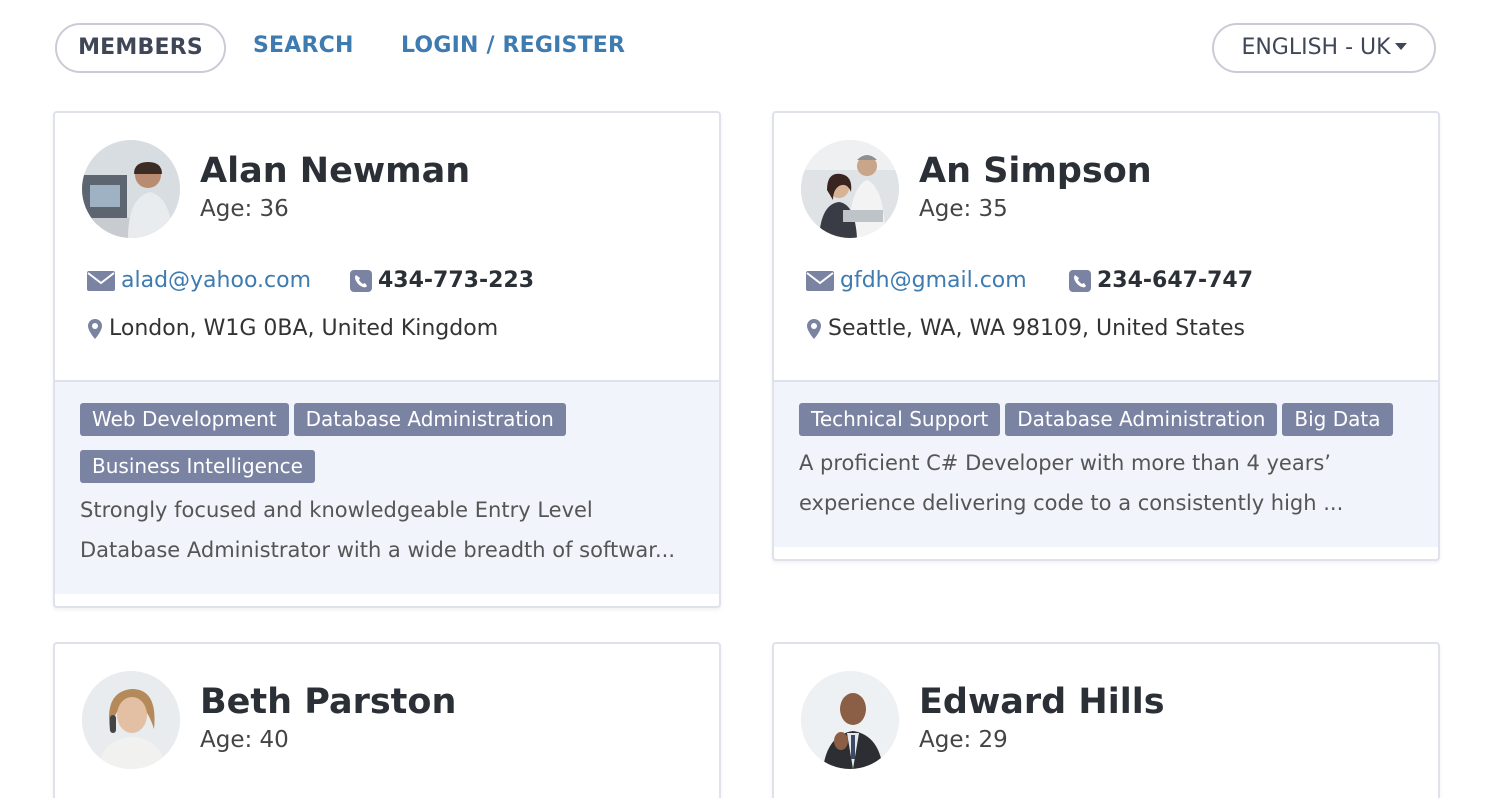 The width and height of the screenshot is (1494, 798). What do you see at coordinates (1337, 419) in the screenshot?
I see `skill-tag: Big Data` at bounding box center [1337, 419].